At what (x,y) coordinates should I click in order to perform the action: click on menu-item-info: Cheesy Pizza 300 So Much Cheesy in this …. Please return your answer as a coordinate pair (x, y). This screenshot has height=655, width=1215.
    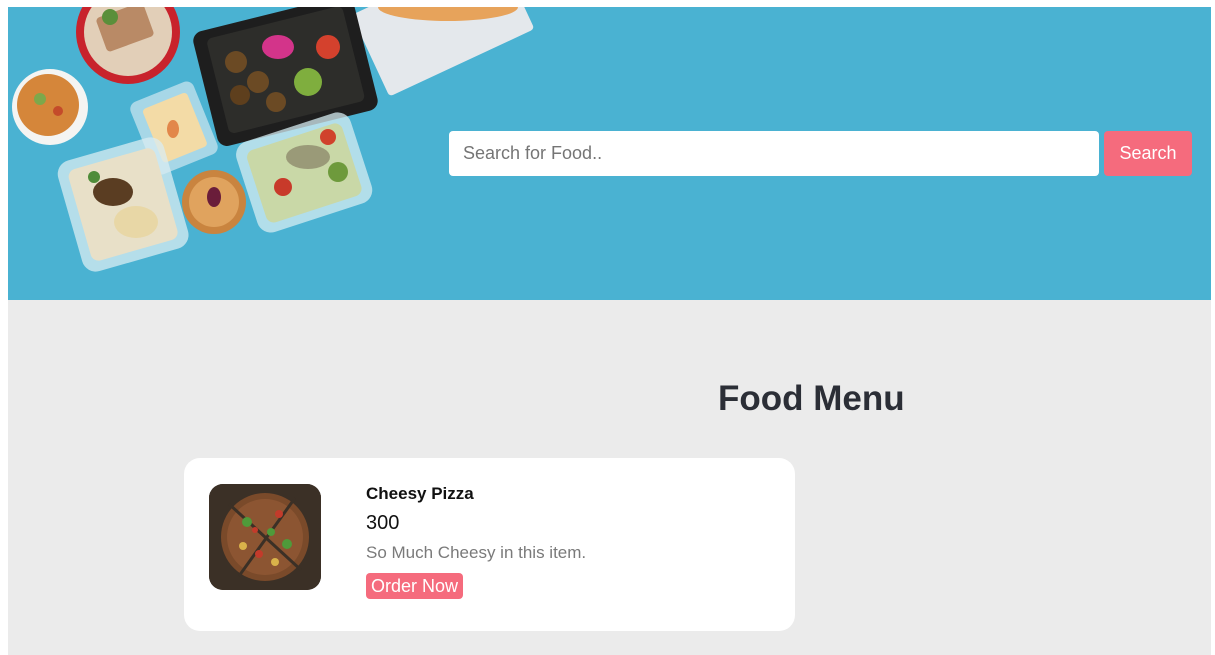
    Looking at the image, I should click on (476, 541).